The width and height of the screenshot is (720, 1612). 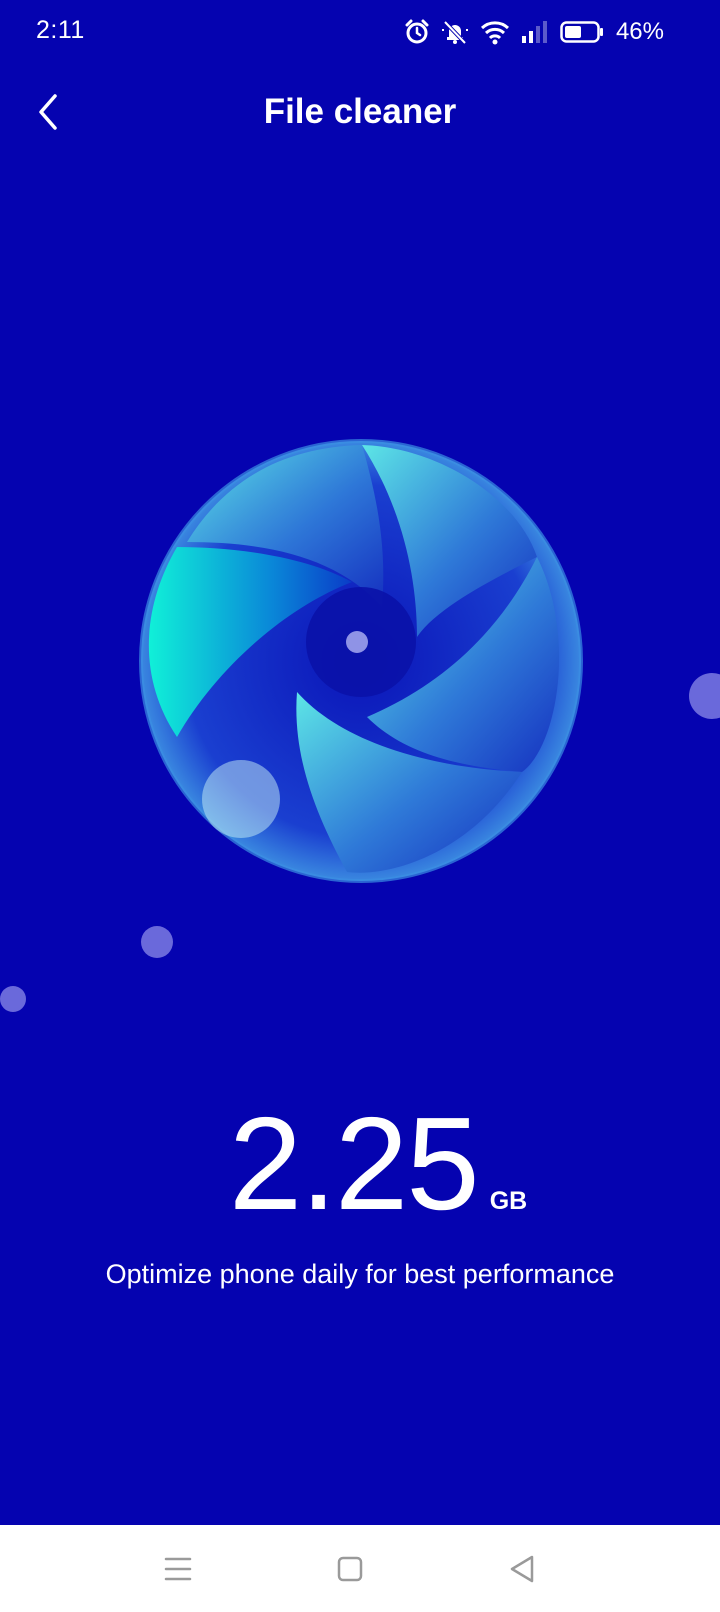 What do you see at coordinates (360, 111) in the screenshot?
I see `page-title: File cleaner` at bounding box center [360, 111].